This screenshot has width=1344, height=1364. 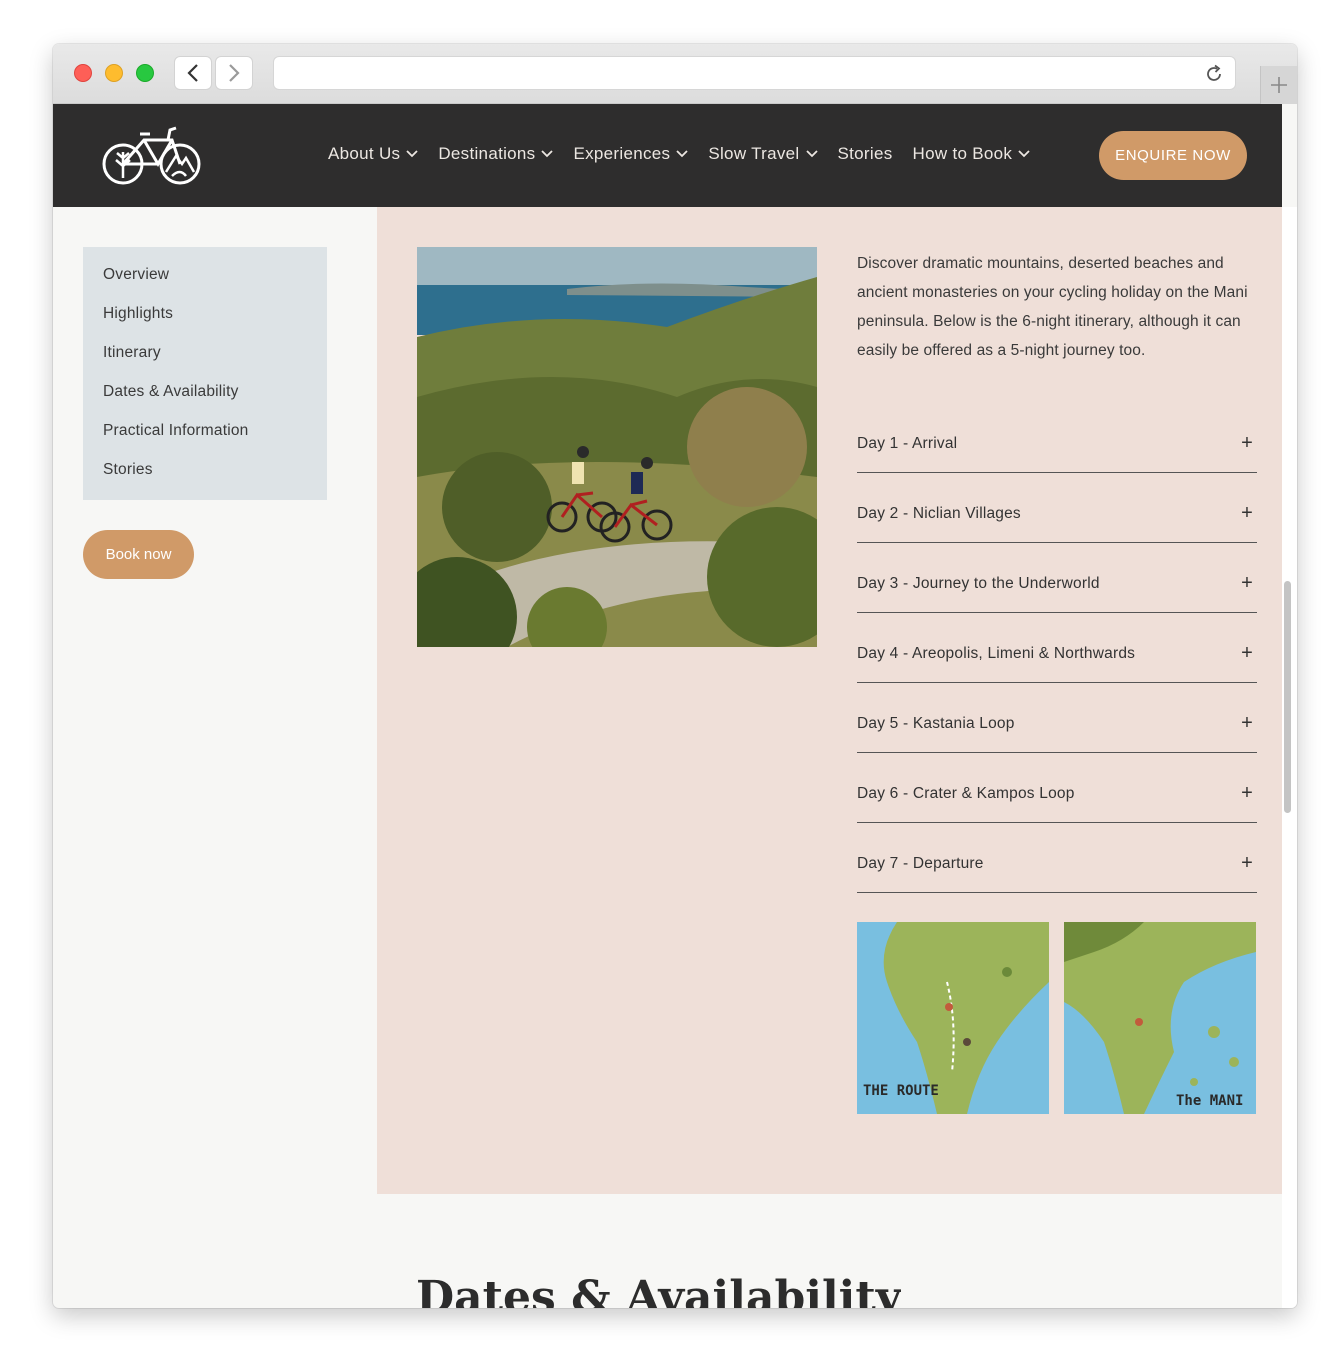 I want to click on nav-label: How to Book, so click(x=962, y=153).